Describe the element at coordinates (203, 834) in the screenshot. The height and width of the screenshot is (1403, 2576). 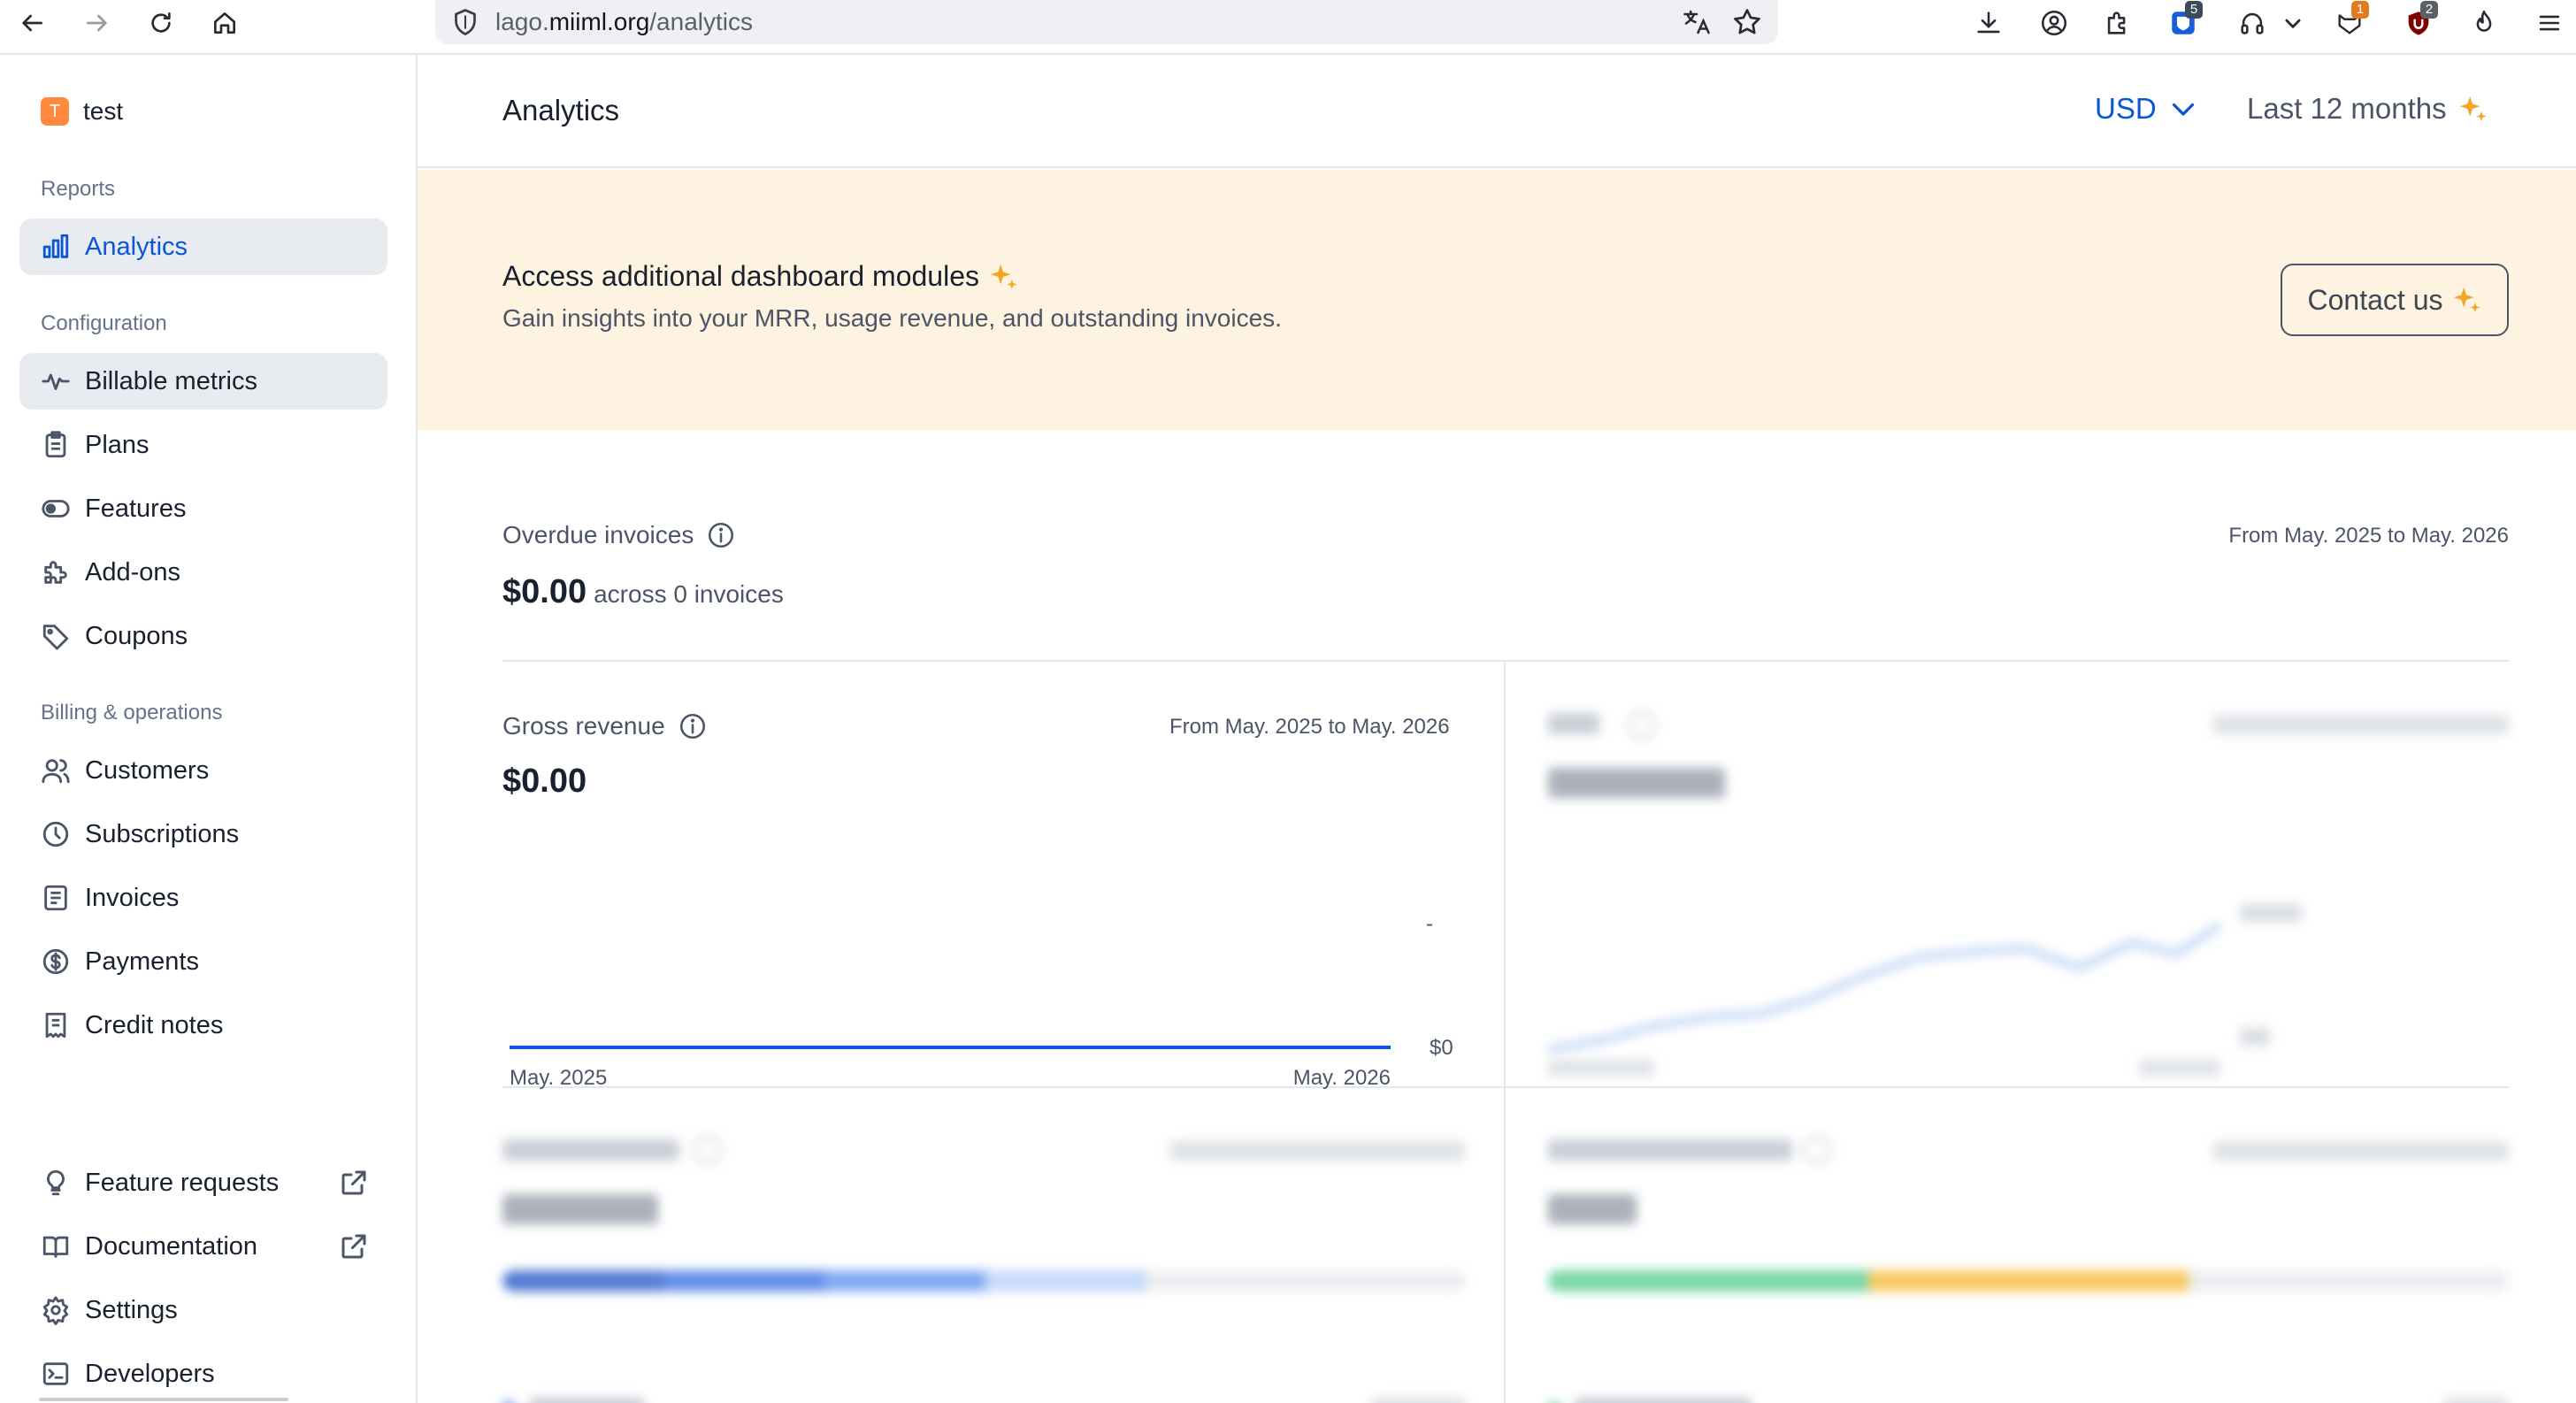
I see `sidebar-item-subscriptions: Subscriptions` at that location.